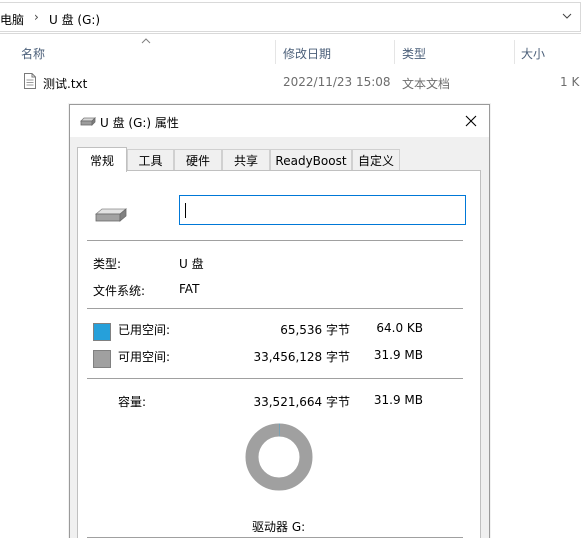 The height and width of the screenshot is (538, 581). I want to click on chevron-down-icon, so click(567, 16).